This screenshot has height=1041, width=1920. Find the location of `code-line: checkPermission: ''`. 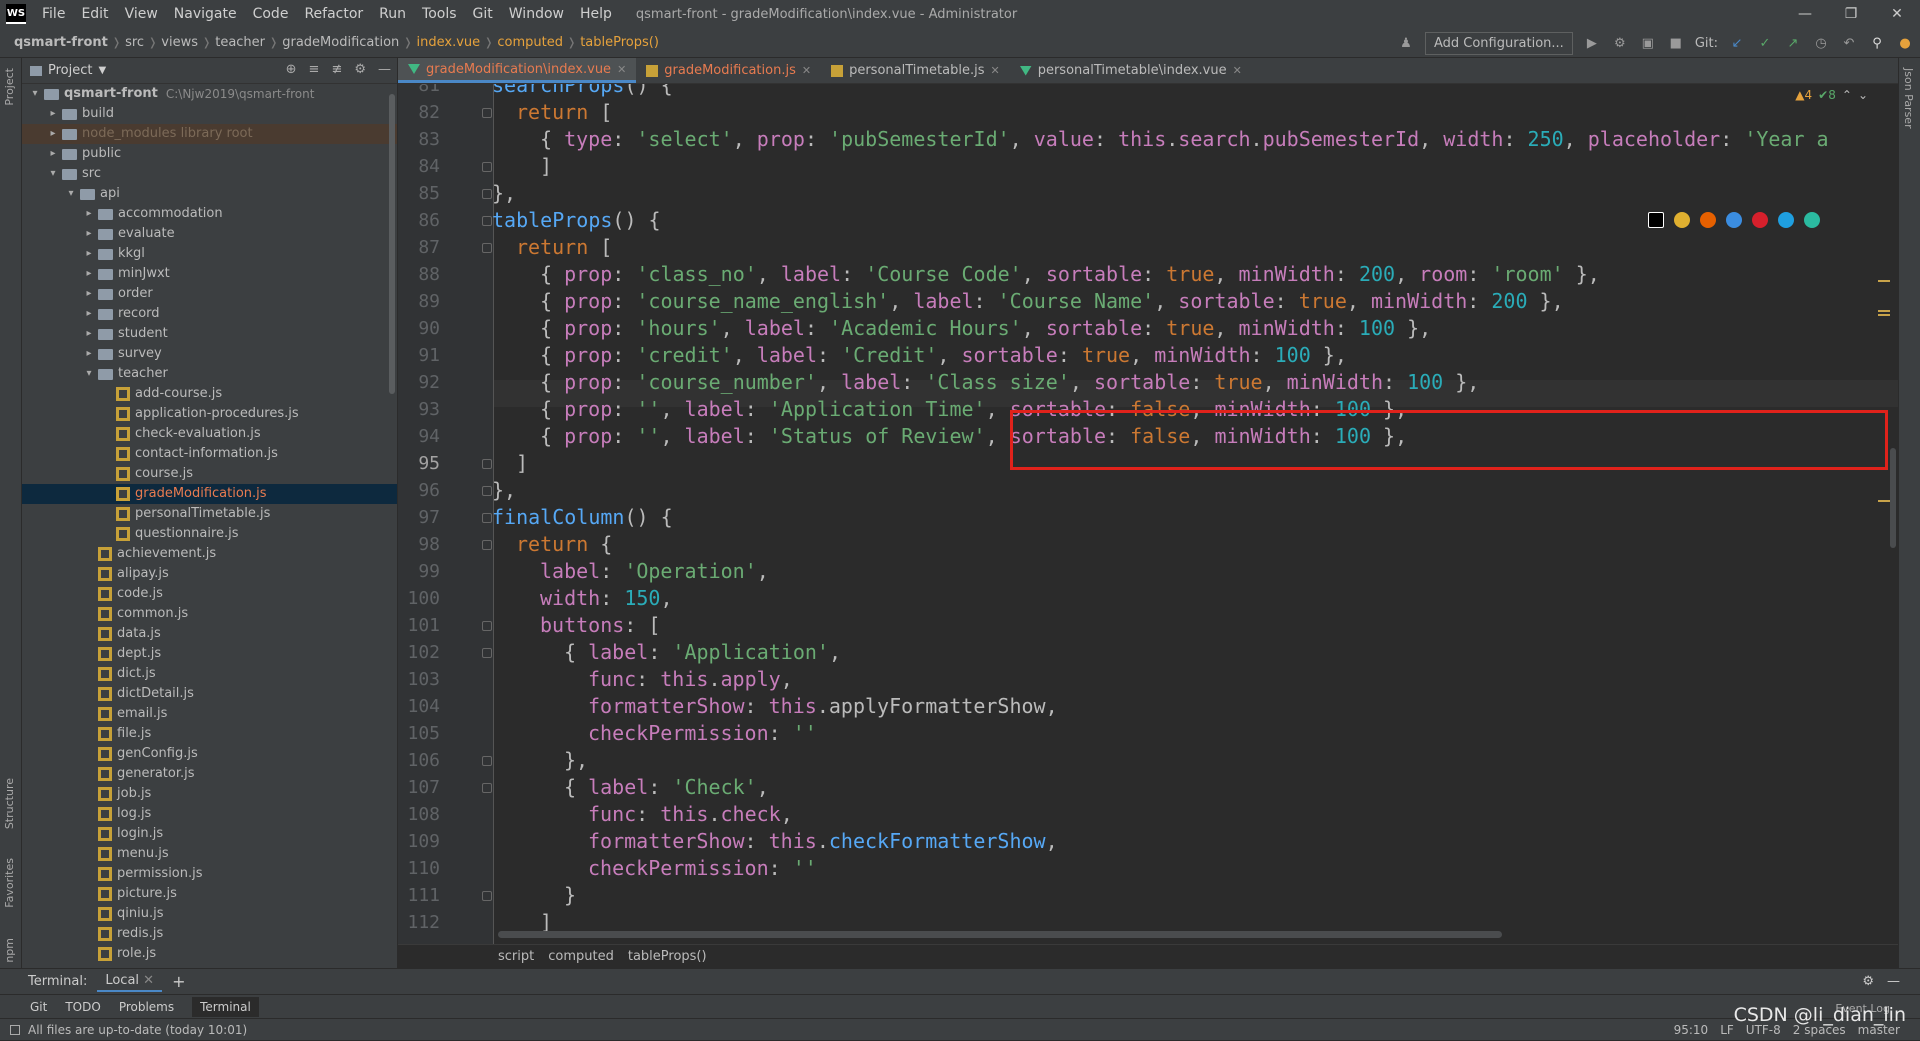

code-line: checkPermission: '' is located at coordinates (702, 733).